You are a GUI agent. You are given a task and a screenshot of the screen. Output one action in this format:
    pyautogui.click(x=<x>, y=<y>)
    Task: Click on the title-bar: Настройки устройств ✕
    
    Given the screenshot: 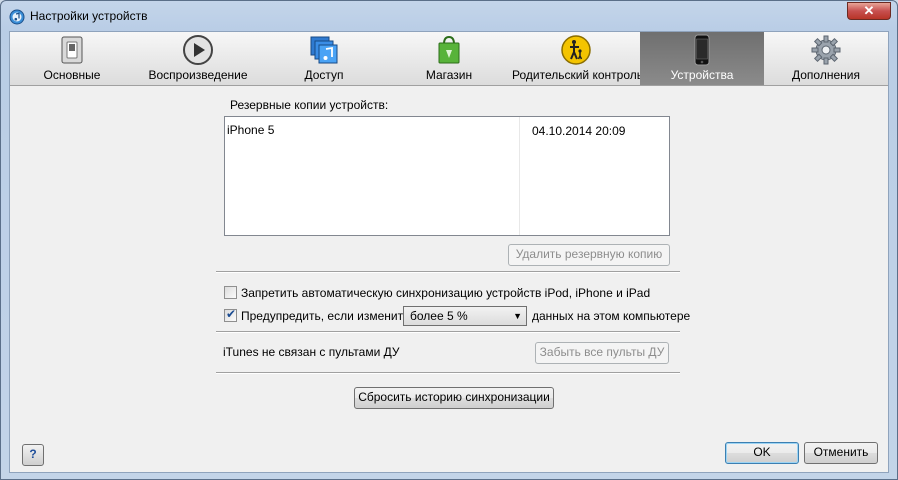 What is the action you would take?
    pyautogui.click(x=449, y=16)
    